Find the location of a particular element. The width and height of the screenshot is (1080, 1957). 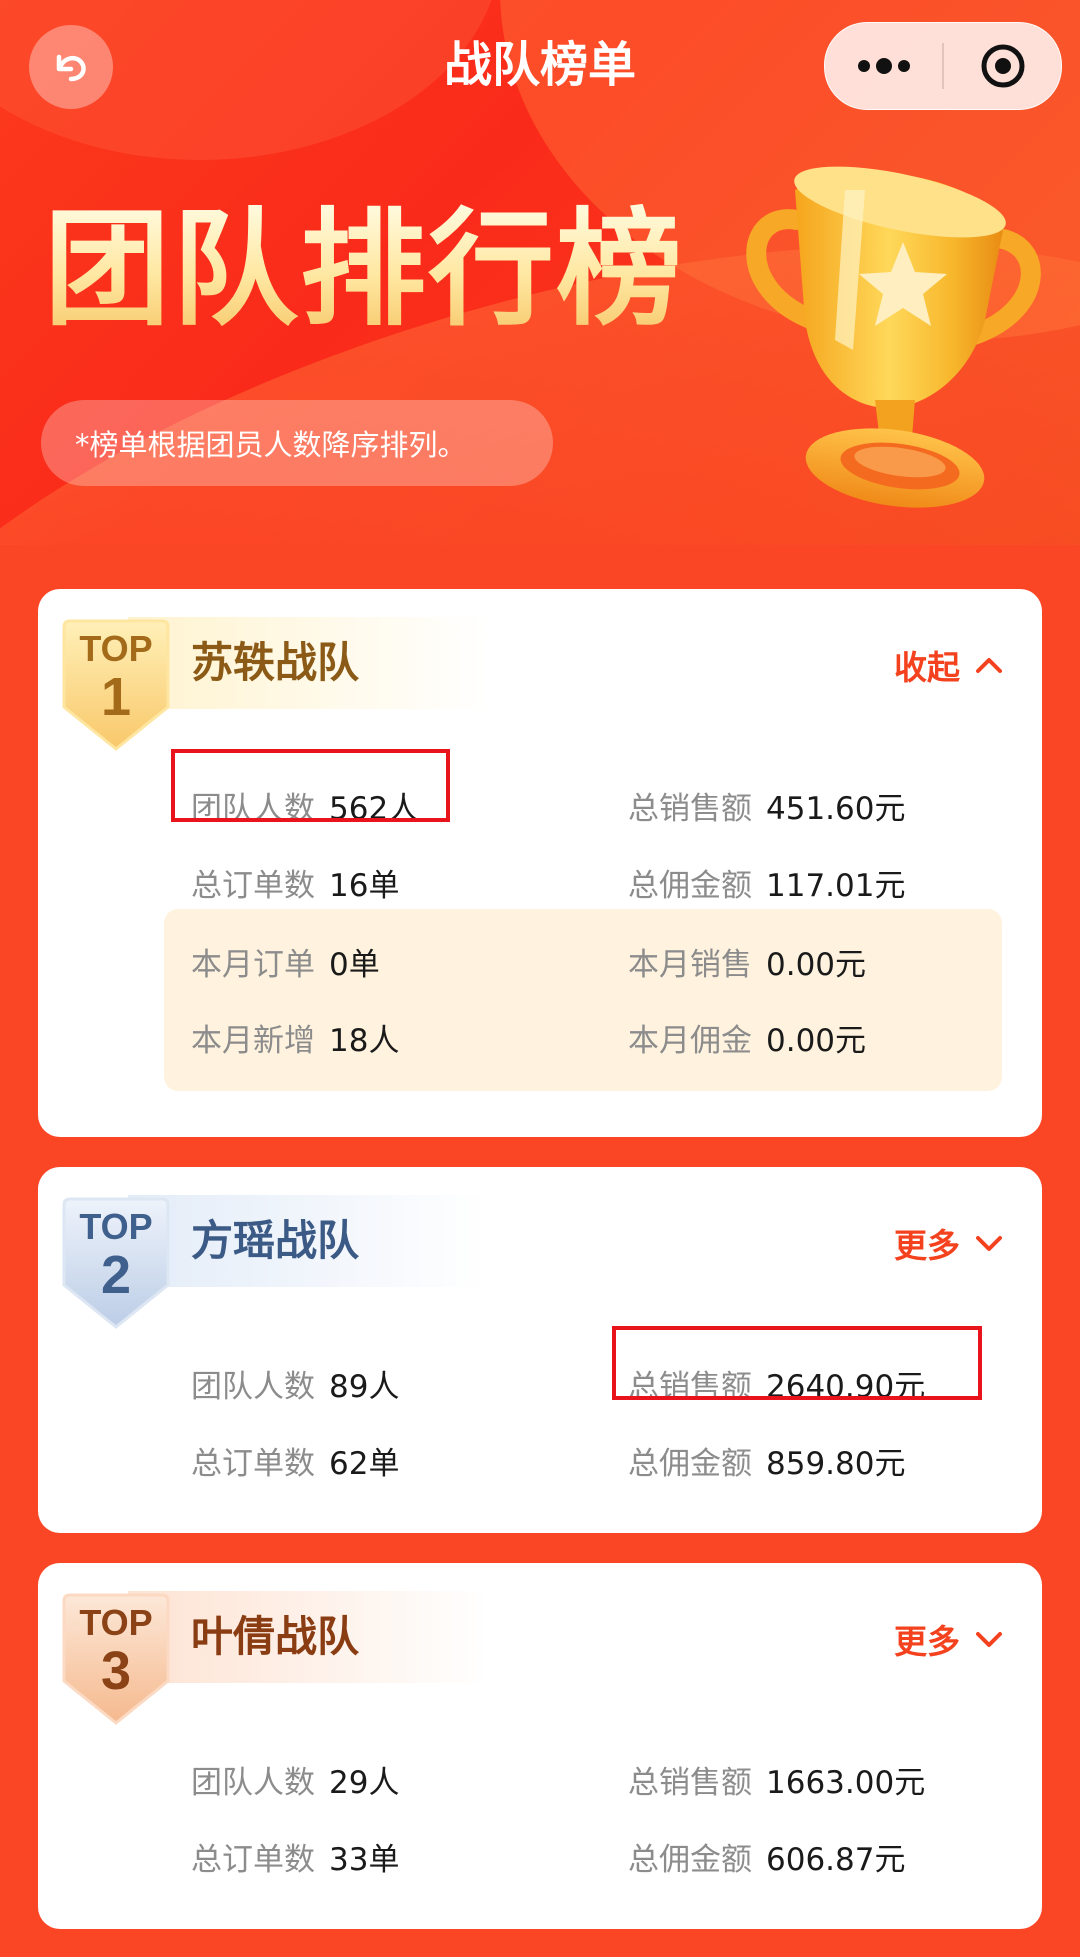

trophy-icon is located at coordinates (893, 337).